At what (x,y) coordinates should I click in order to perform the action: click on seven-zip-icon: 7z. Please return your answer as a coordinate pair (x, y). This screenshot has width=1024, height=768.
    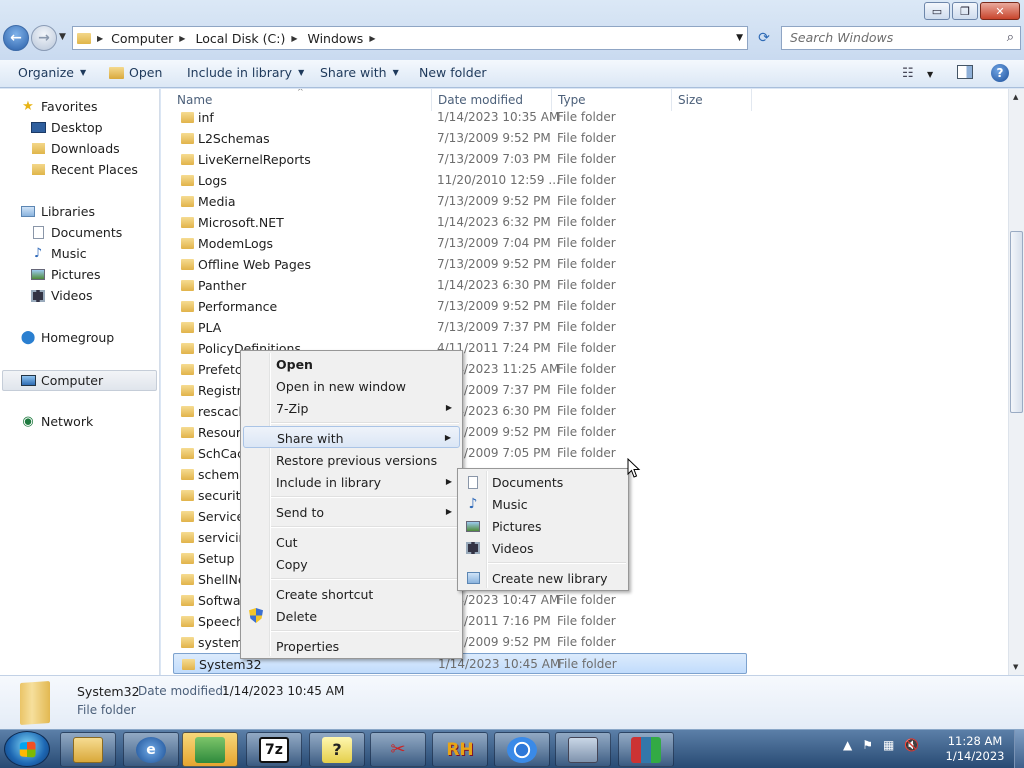
    Looking at the image, I should click on (274, 749).